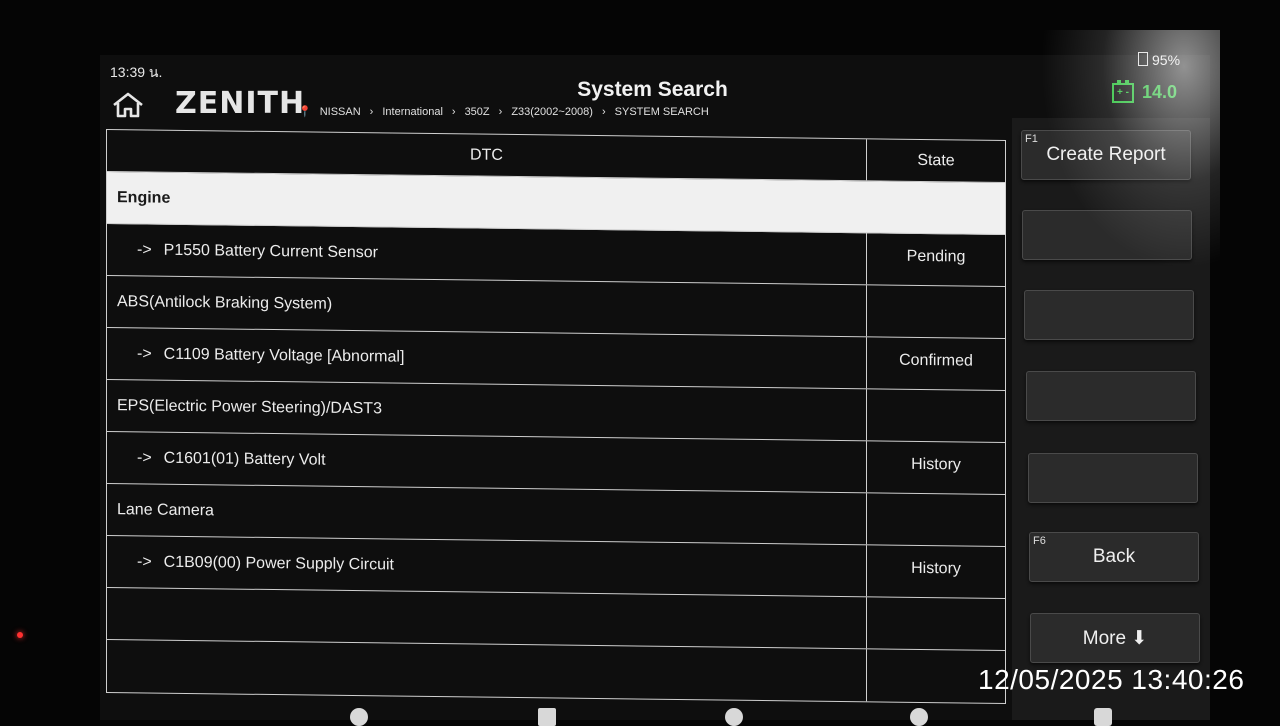  What do you see at coordinates (244, 459) in the screenshot?
I see `dtc-text: C1601(01) Battery Volt` at bounding box center [244, 459].